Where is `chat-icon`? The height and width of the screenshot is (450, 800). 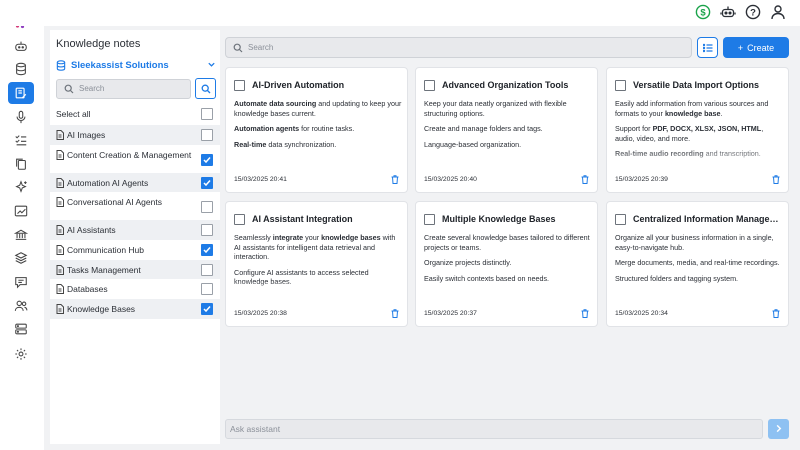
chat-icon is located at coordinates (21, 283).